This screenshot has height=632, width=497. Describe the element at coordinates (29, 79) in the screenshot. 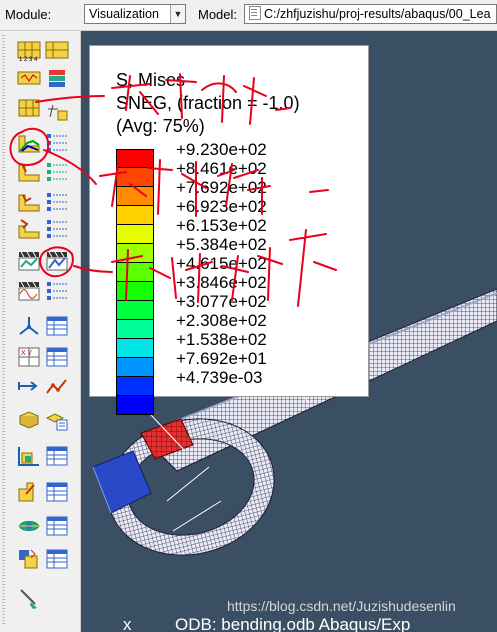

I see `plot-deformed-icon` at that location.